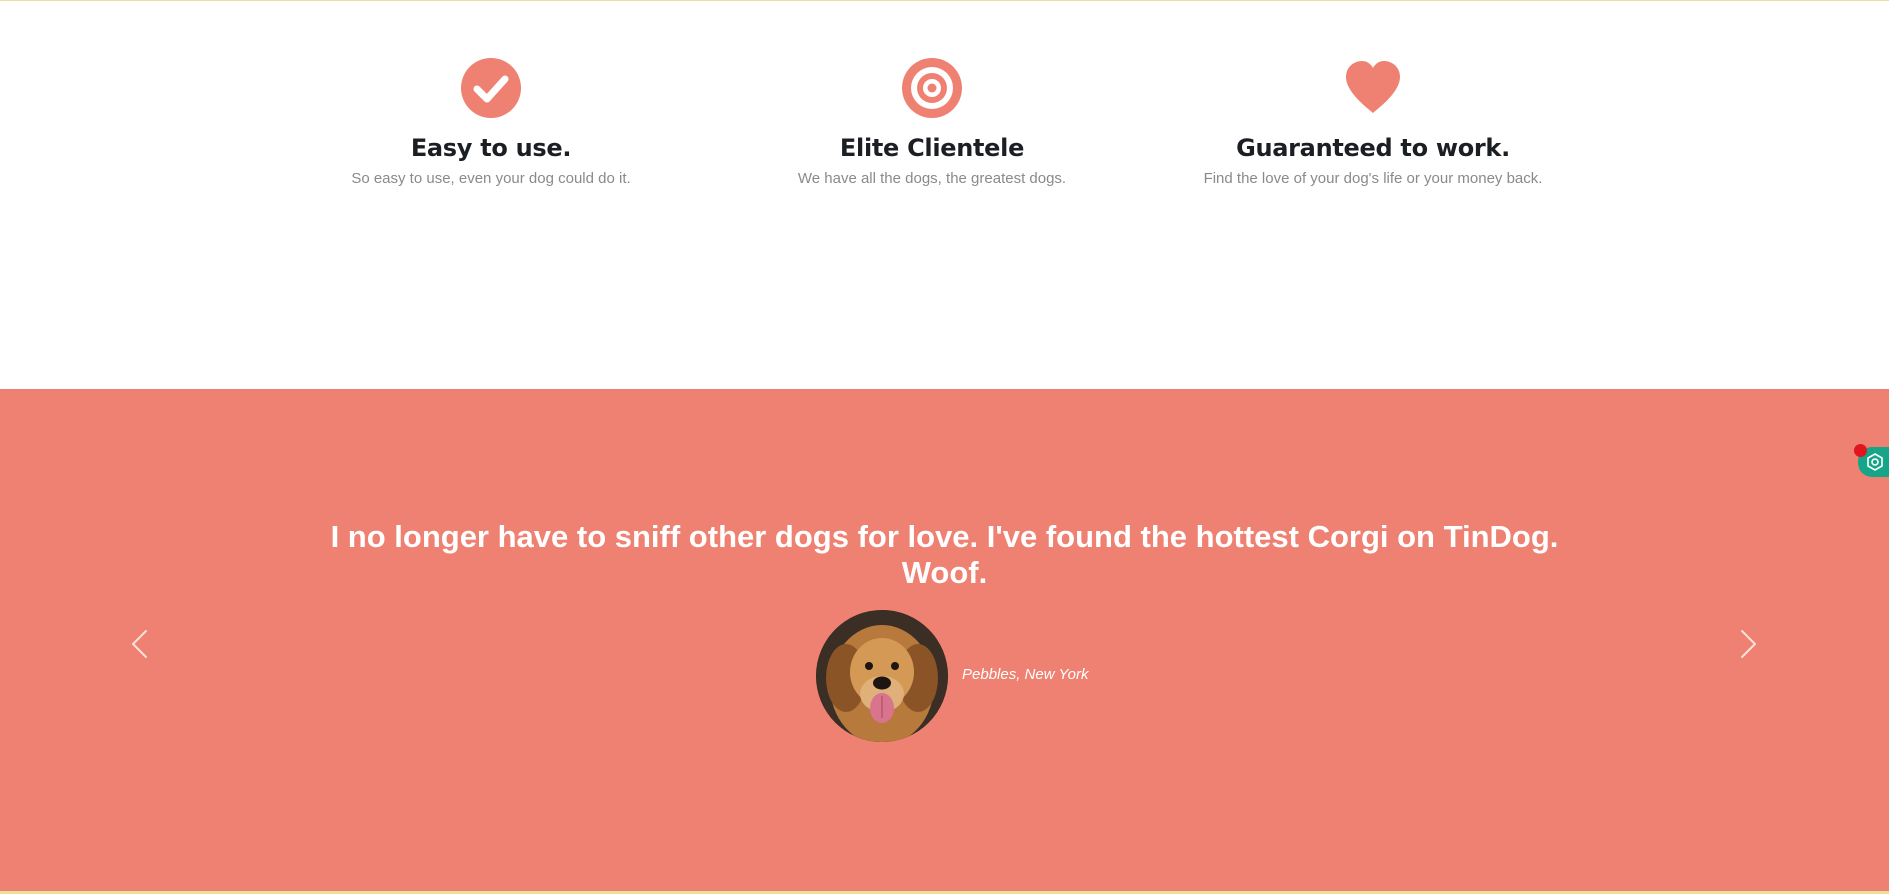  I want to click on carousel-next-button, so click(1748, 644).